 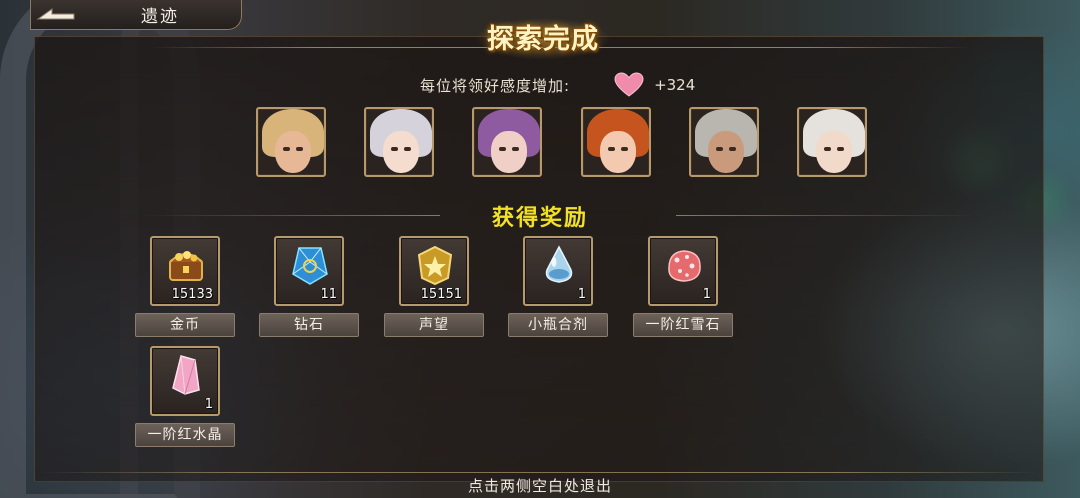 I want to click on reward-quantity: 15151, so click(x=441, y=294).